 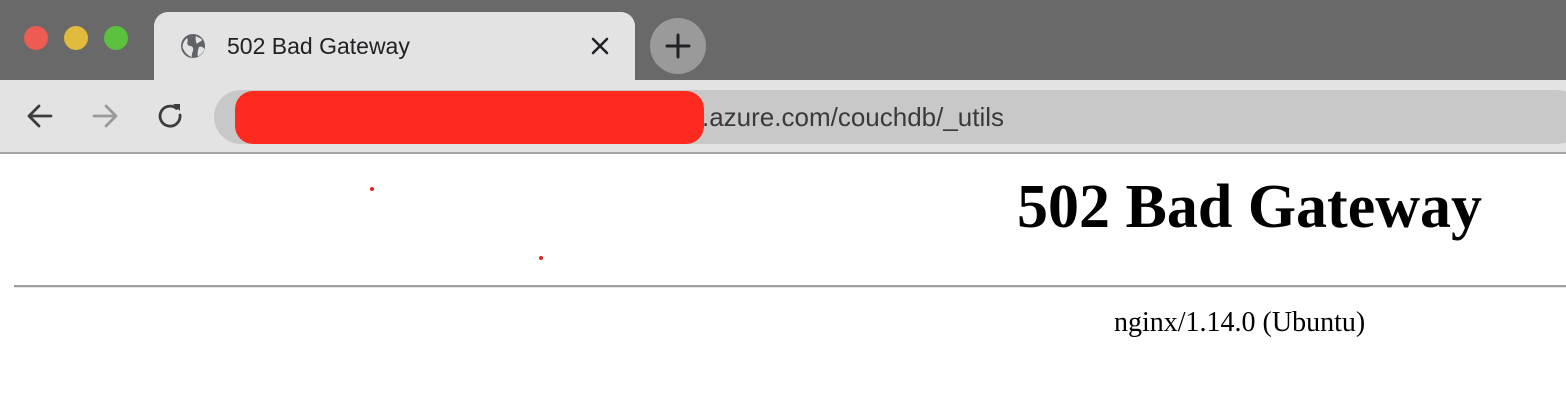 What do you see at coordinates (116, 38) in the screenshot?
I see `window-maximize-button` at bounding box center [116, 38].